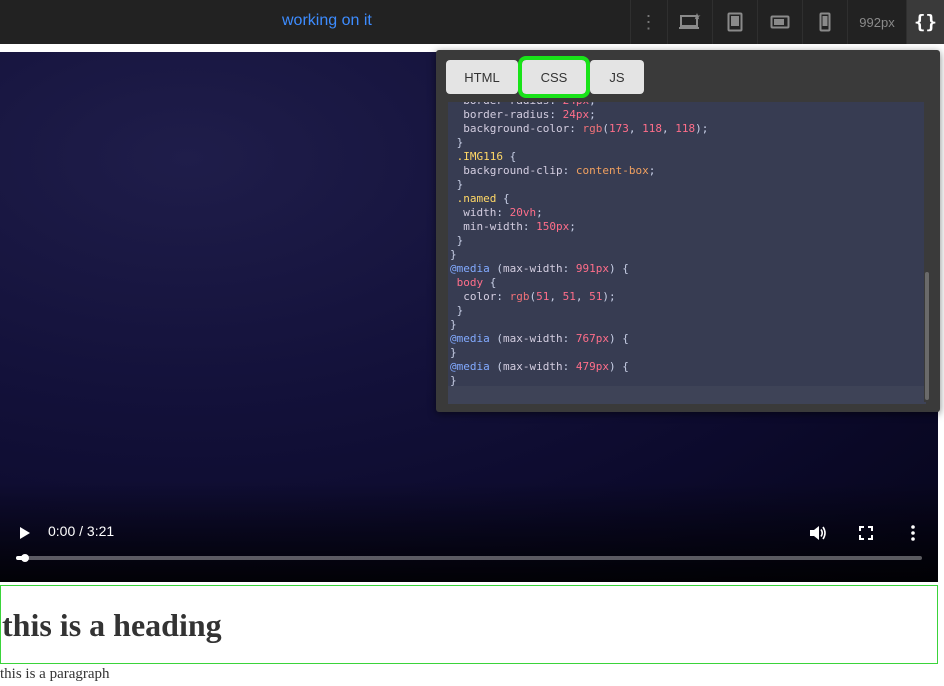 The image size is (944, 686). I want to click on page-paragraph: this is a paragraph, so click(55, 674).